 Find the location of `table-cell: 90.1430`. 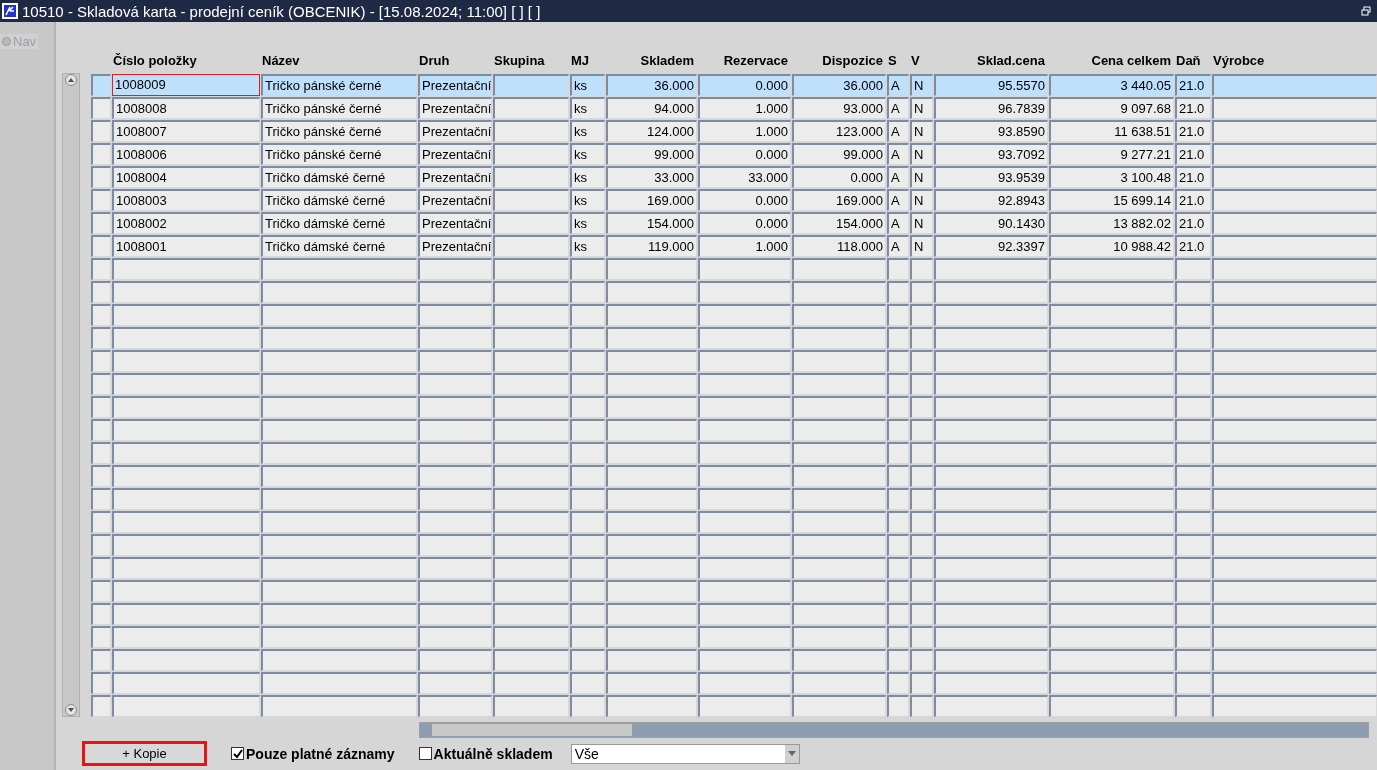

table-cell: 90.1430 is located at coordinates (991, 223).